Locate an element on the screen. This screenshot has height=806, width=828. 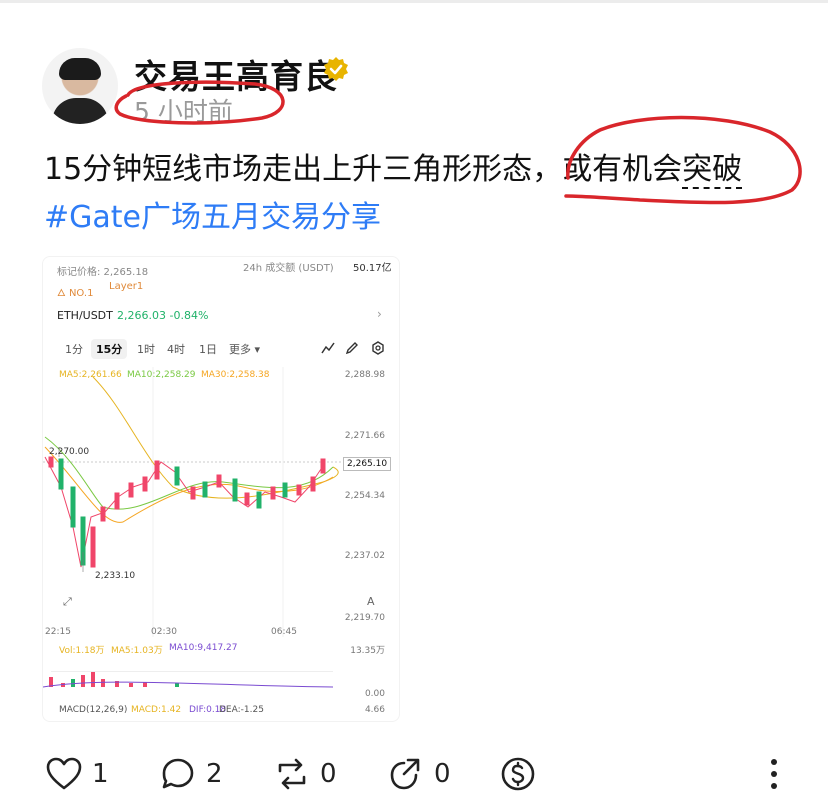
verified-badge-icon is located at coordinates (336, 69).